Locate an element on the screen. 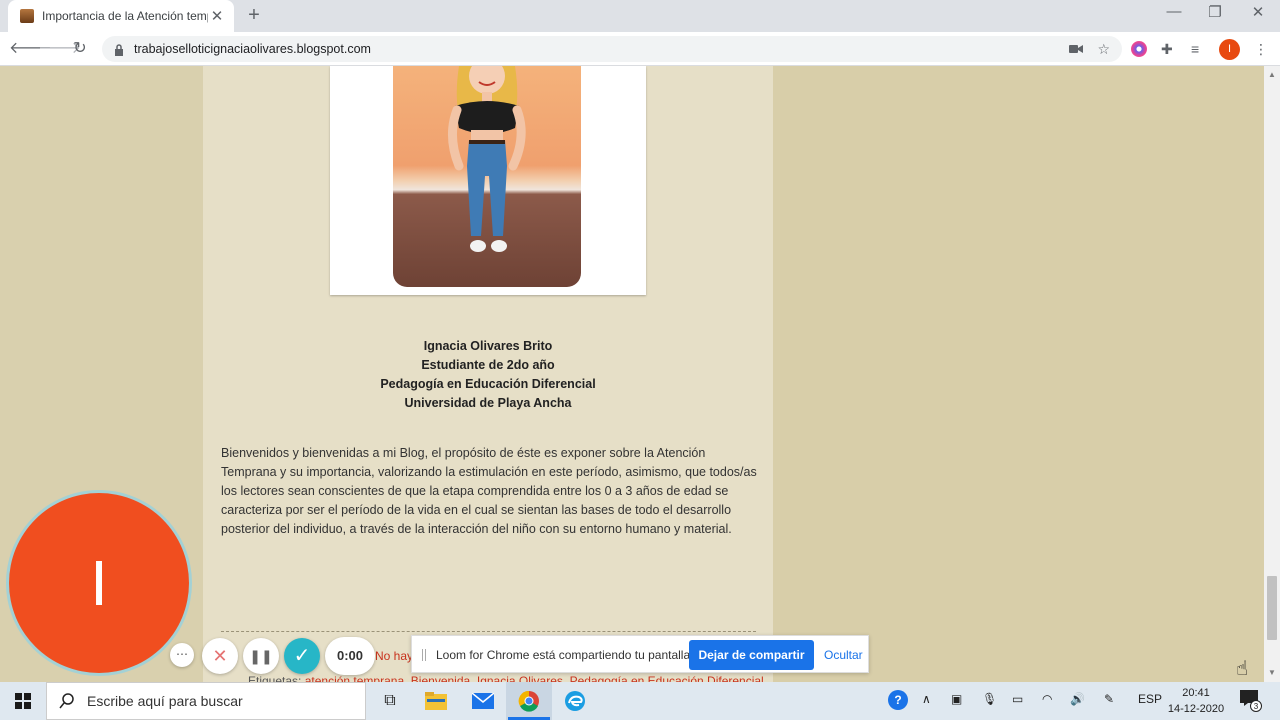  lock-icon is located at coordinates (119, 49).